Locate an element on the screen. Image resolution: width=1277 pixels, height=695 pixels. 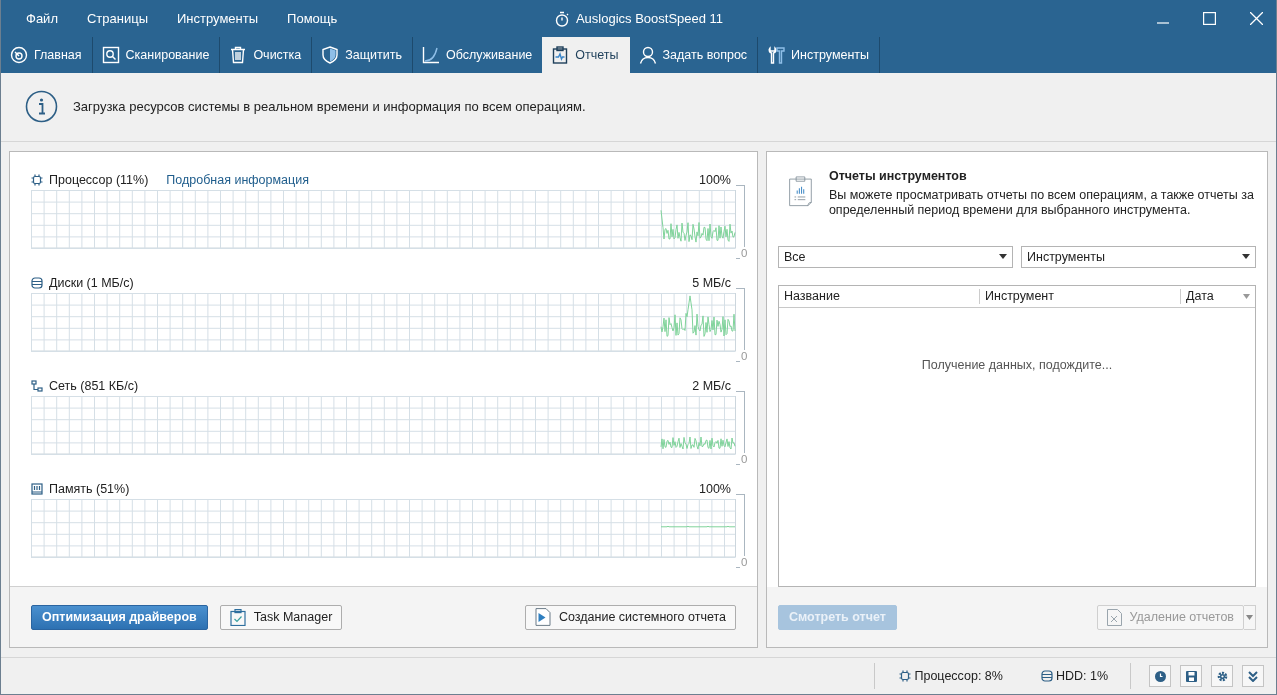
menu-item: Помощь is located at coordinates (314, 18).